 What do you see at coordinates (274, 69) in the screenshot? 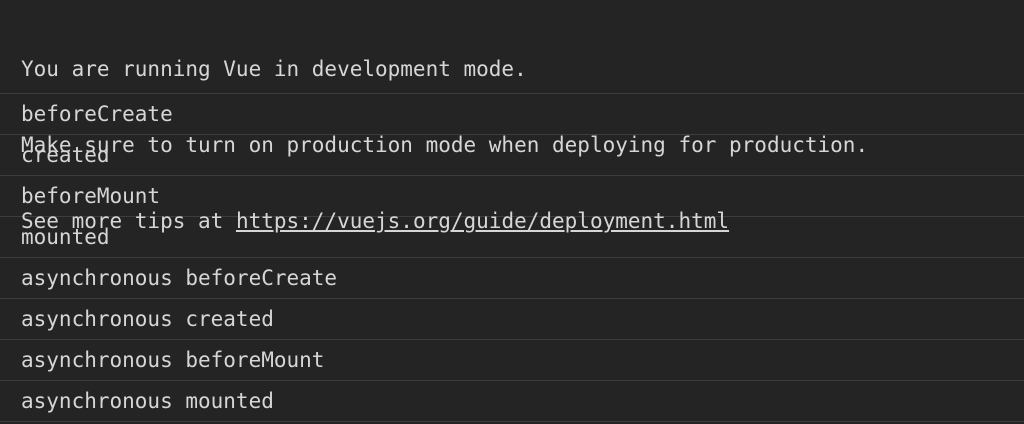
I see `warning-line-1: You are running Vue in development mode.` at bounding box center [274, 69].